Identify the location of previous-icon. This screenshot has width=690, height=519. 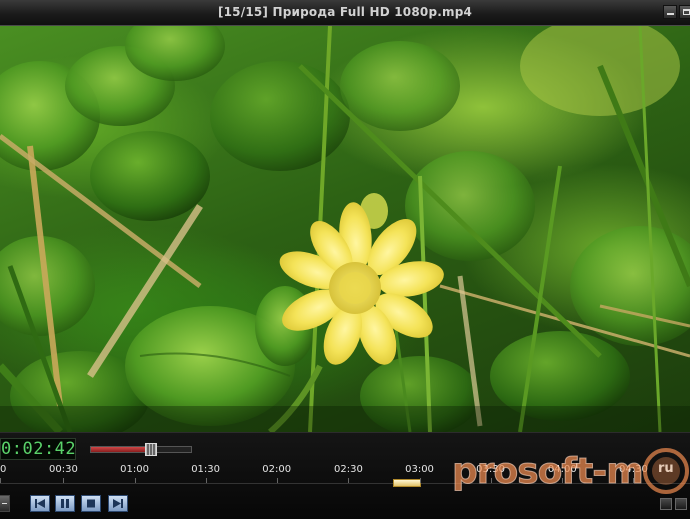
(40, 503).